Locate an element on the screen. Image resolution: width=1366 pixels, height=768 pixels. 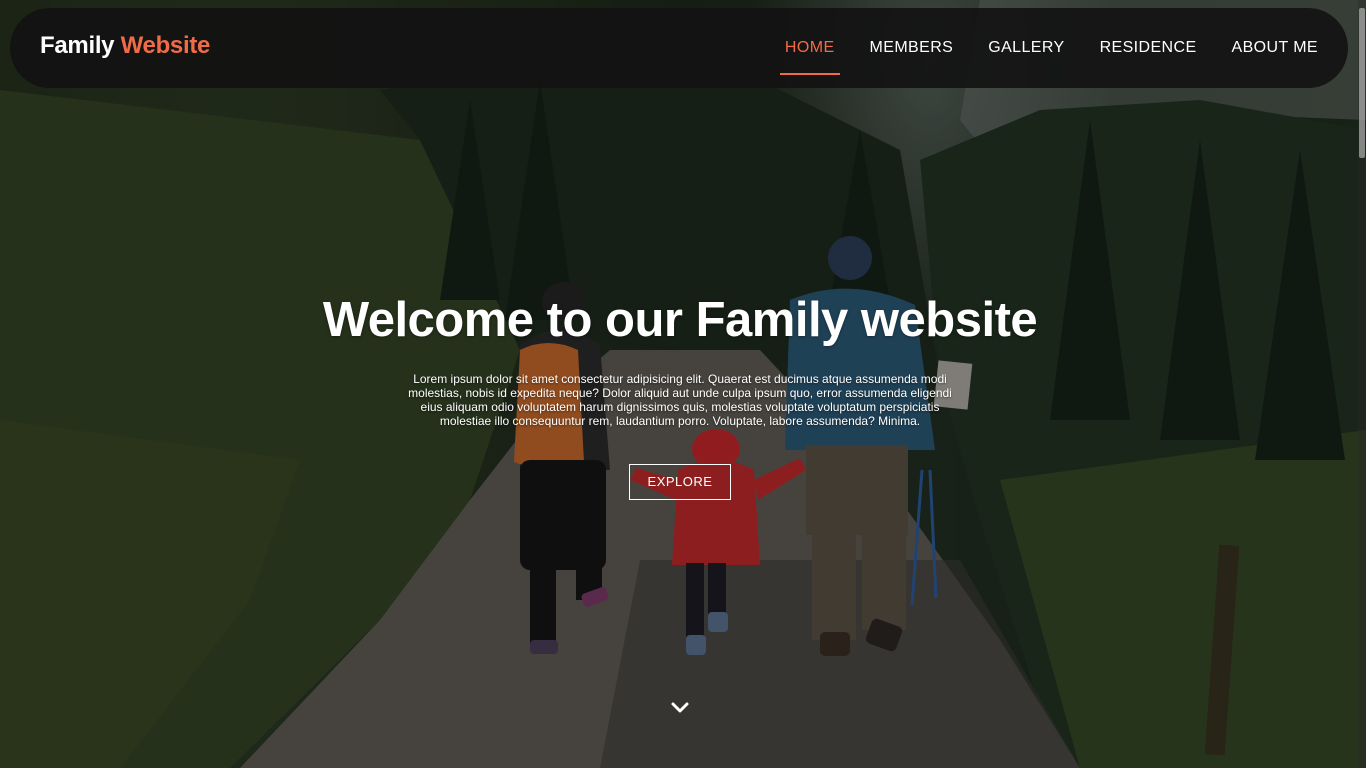
hero-title: Welcome to our Family website is located at coordinates (680, 320).